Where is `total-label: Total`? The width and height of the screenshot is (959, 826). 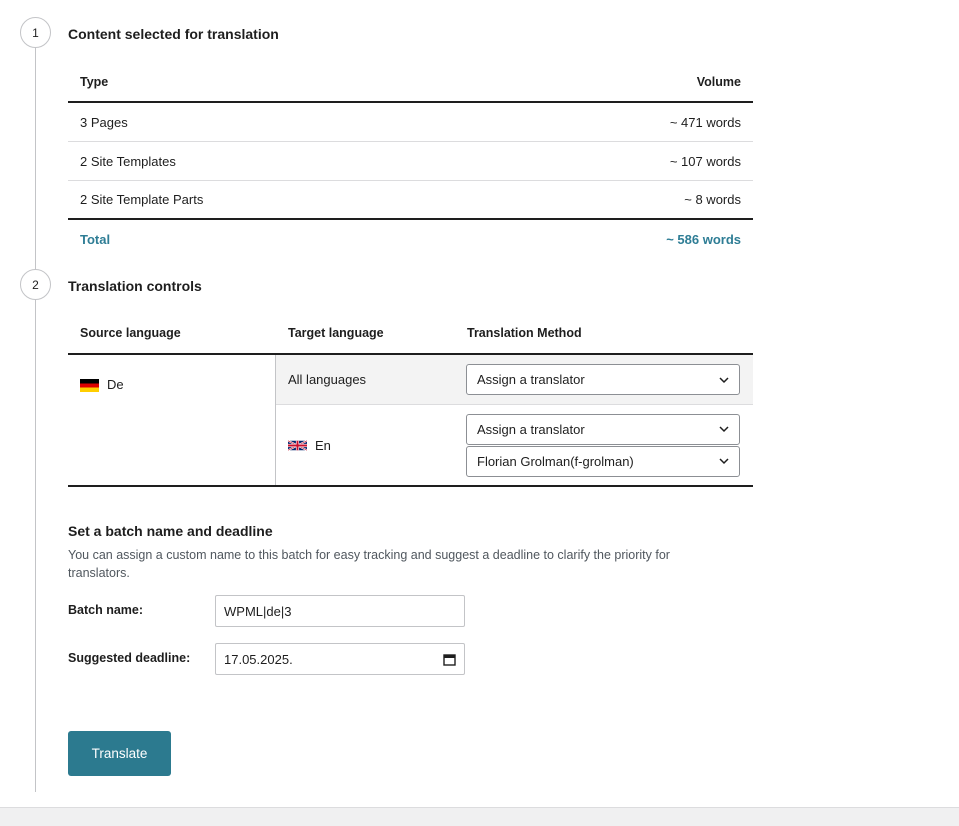 total-label: Total is located at coordinates (95, 239).